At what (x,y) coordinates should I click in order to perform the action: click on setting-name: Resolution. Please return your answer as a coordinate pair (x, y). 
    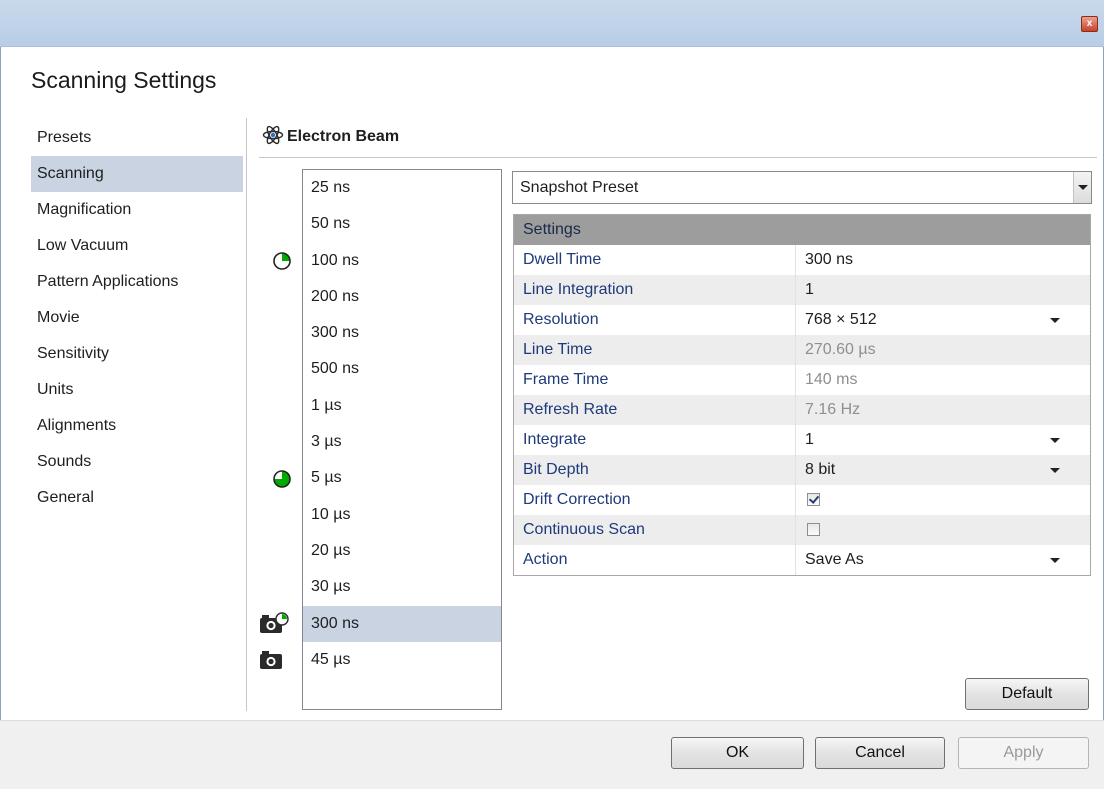
    Looking at the image, I should click on (561, 319).